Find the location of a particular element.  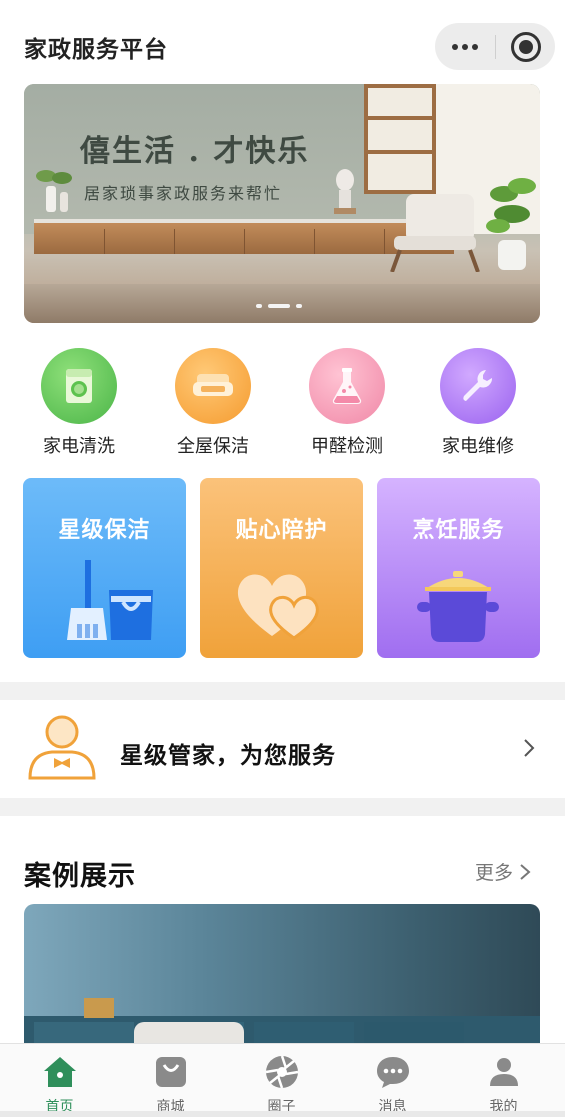

banner-shelf is located at coordinates (400, 139).